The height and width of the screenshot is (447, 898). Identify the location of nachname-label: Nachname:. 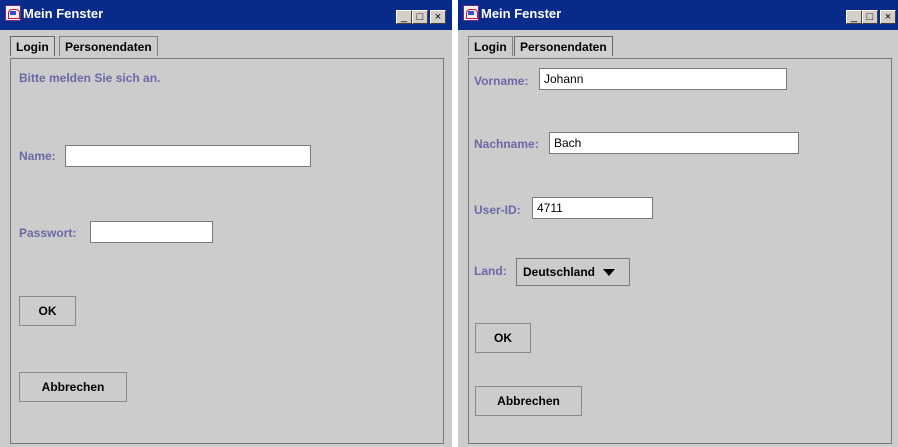
(506, 144).